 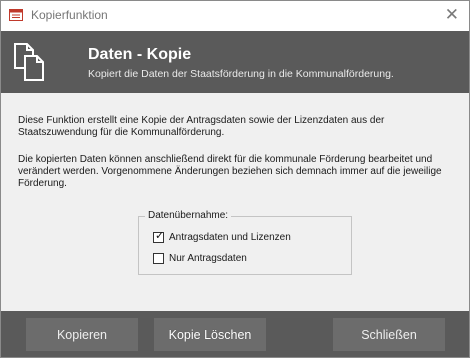 I want to click on delete-copy-button-label: Kopie Löschen, so click(x=210, y=334).